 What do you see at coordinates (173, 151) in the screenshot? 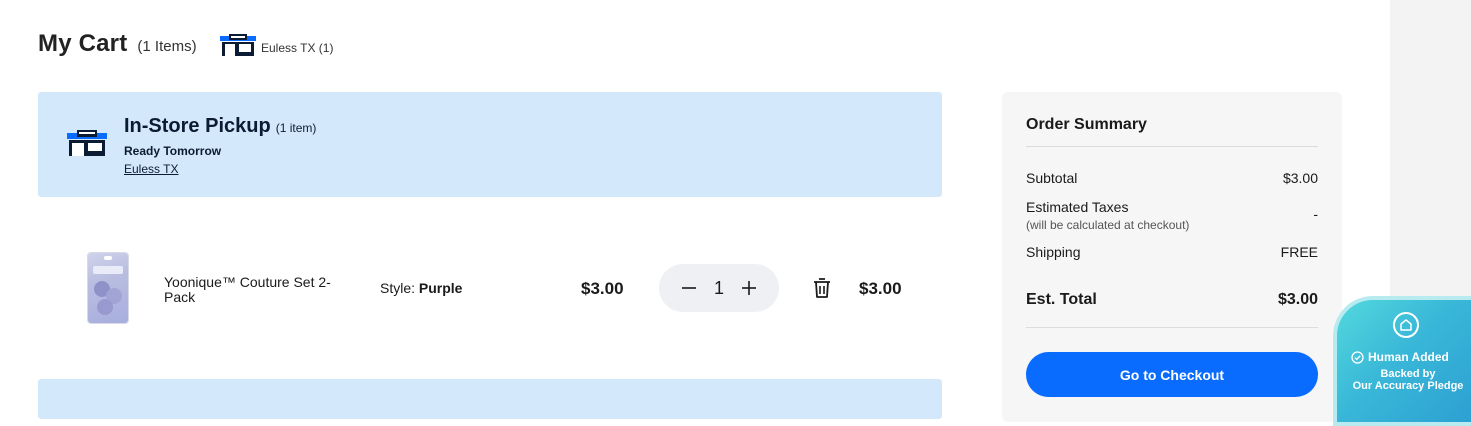
I see `ready-status: Ready Tomorrow` at bounding box center [173, 151].